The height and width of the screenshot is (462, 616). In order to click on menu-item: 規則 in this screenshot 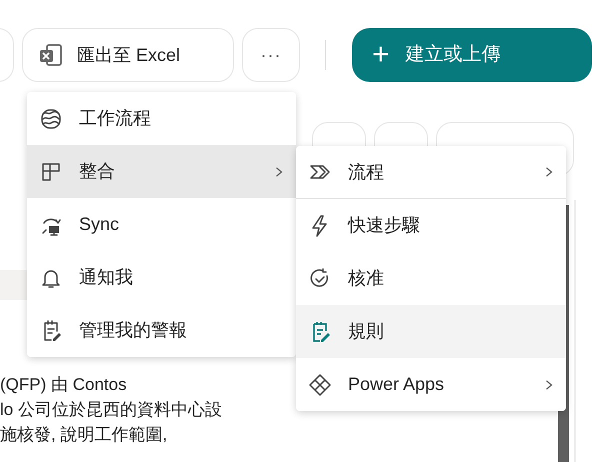, I will do `click(431, 331)`.